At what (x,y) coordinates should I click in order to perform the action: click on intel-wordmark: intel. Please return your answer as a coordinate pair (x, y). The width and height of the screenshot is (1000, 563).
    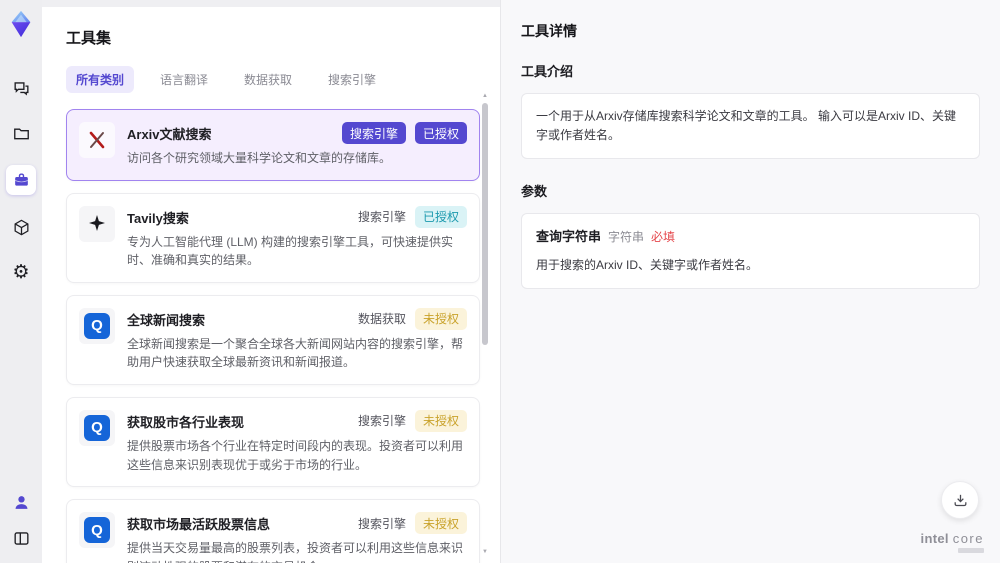
    Looking at the image, I should click on (934, 538).